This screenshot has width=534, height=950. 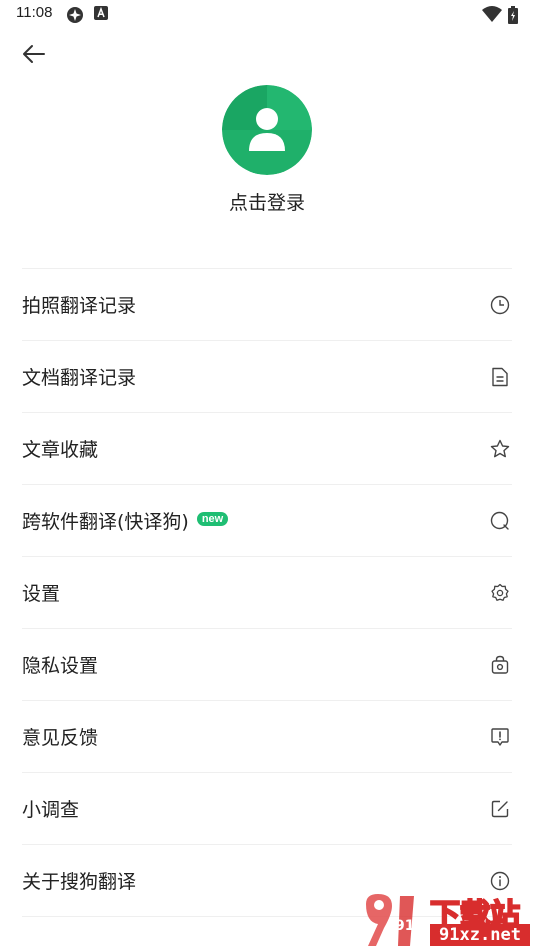 I want to click on battery-icon, so click(x=513, y=15).